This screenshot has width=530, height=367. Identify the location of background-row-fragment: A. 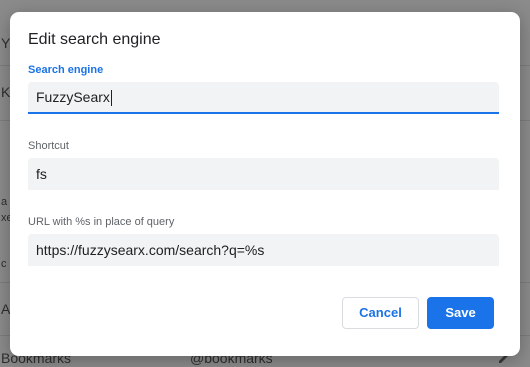
(6, 309).